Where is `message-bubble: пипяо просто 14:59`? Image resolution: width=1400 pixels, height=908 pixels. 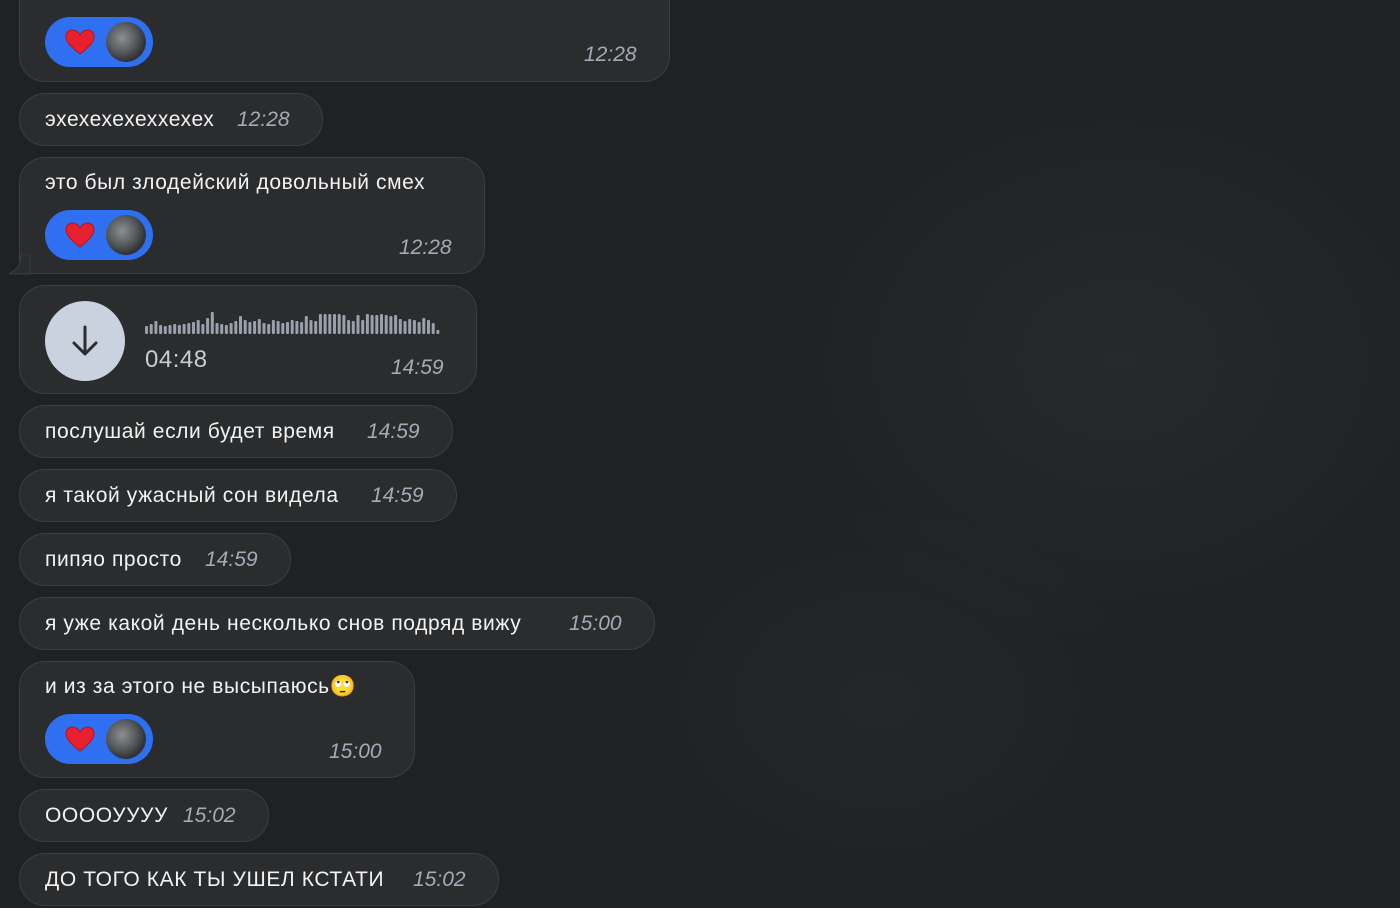 message-bubble: пипяо просто 14:59 is located at coordinates (155, 559).